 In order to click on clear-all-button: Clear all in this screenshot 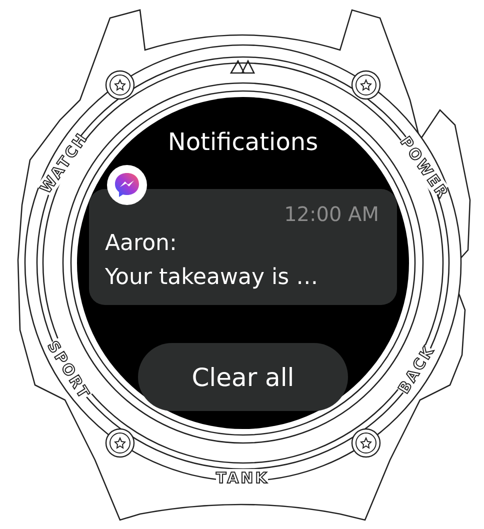, I will do `click(243, 377)`.